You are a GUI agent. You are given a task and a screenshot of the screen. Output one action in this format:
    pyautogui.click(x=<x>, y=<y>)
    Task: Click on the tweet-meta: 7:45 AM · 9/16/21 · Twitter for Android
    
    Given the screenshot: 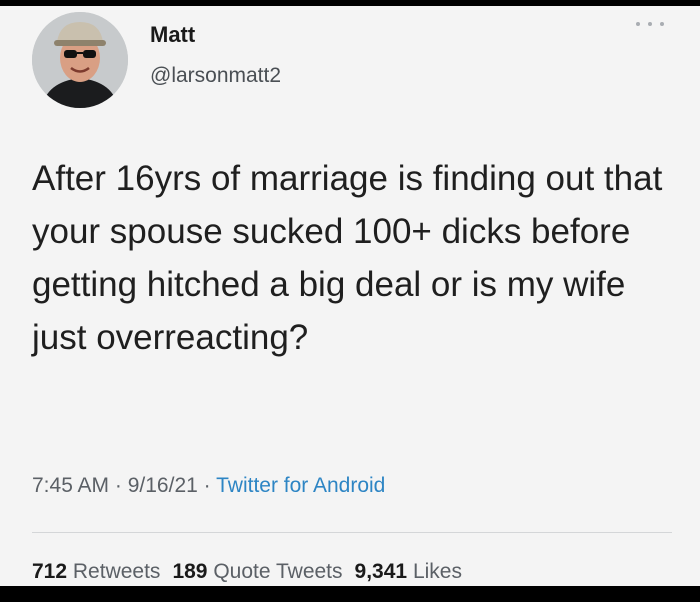 What is the action you would take?
    pyautogui.click(x=208, y=486)
    